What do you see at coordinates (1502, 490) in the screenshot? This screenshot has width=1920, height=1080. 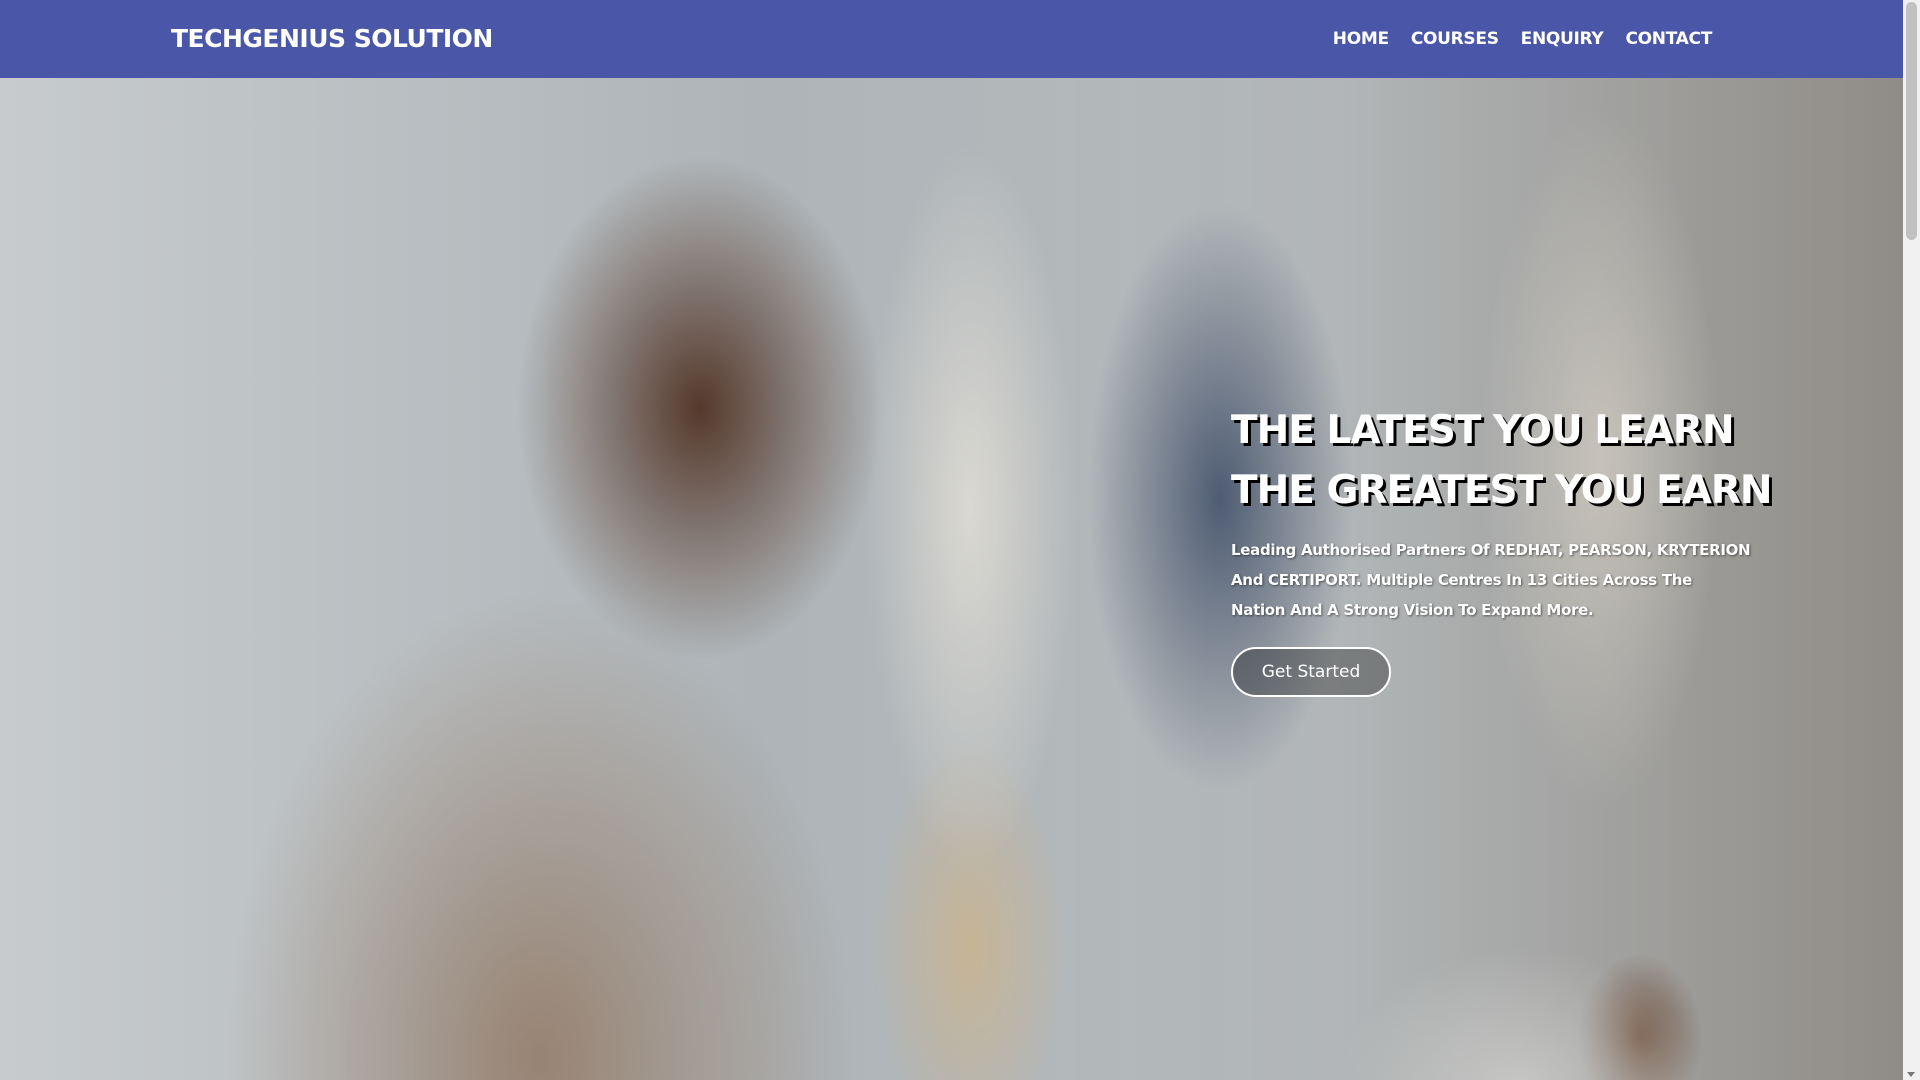 I see `hero-title-line-2: THE GREATEST YOU EARN` at bounding box center [1502, 490].